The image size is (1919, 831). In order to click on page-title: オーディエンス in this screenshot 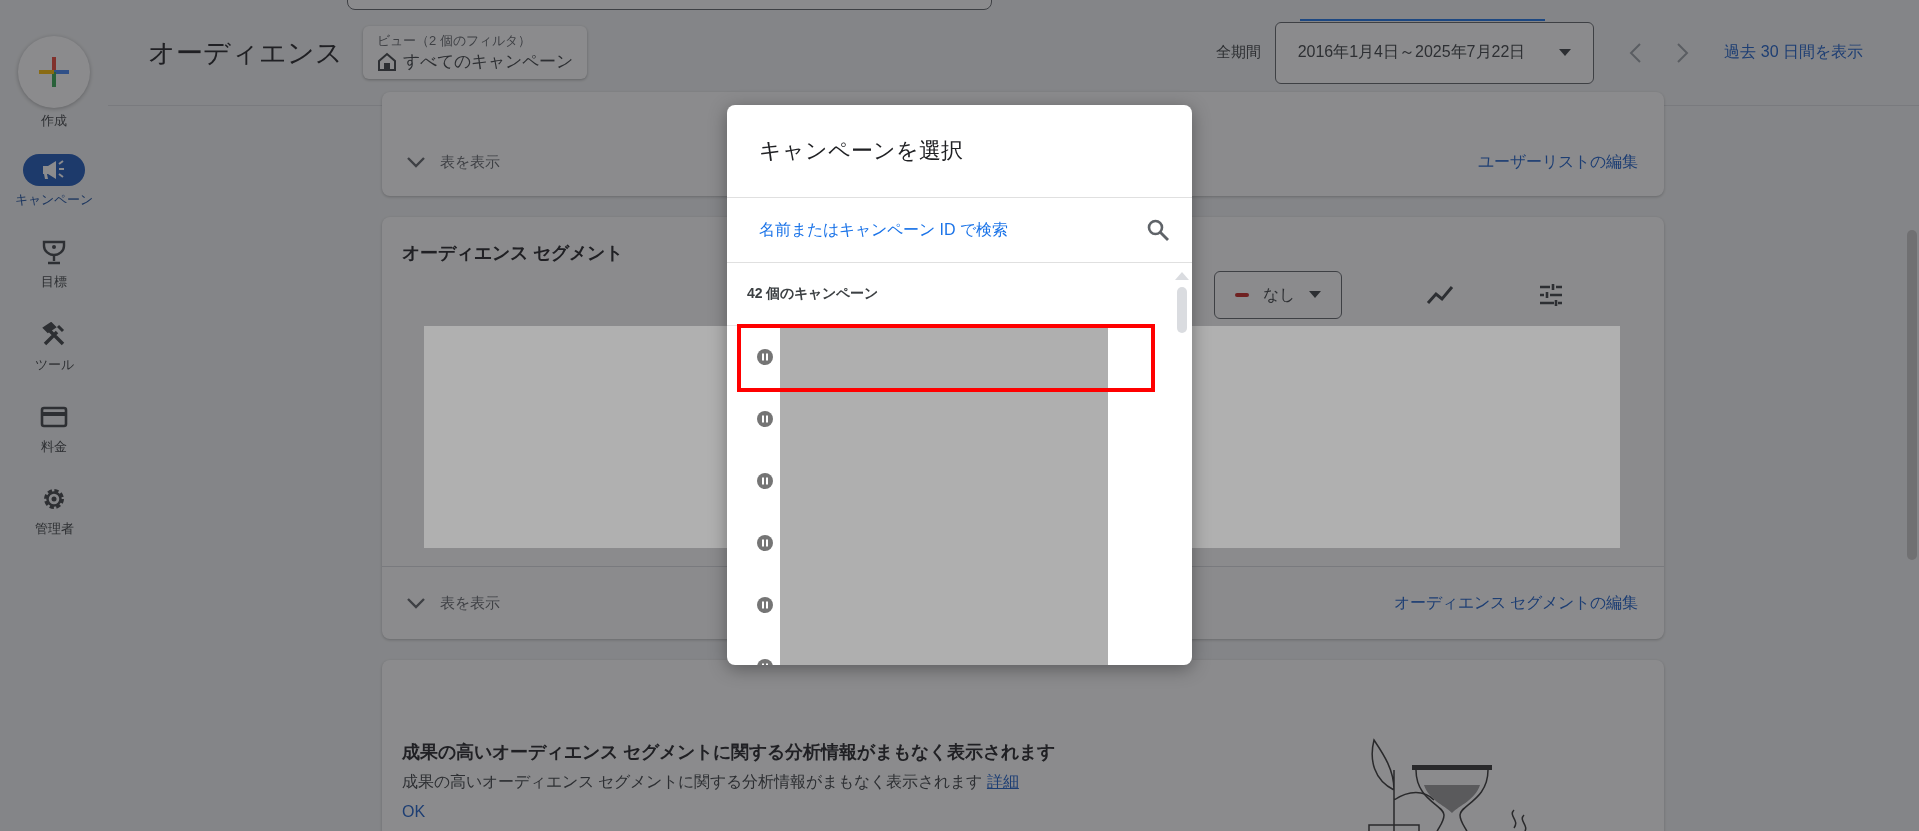, I will do `click(245, 53)`.